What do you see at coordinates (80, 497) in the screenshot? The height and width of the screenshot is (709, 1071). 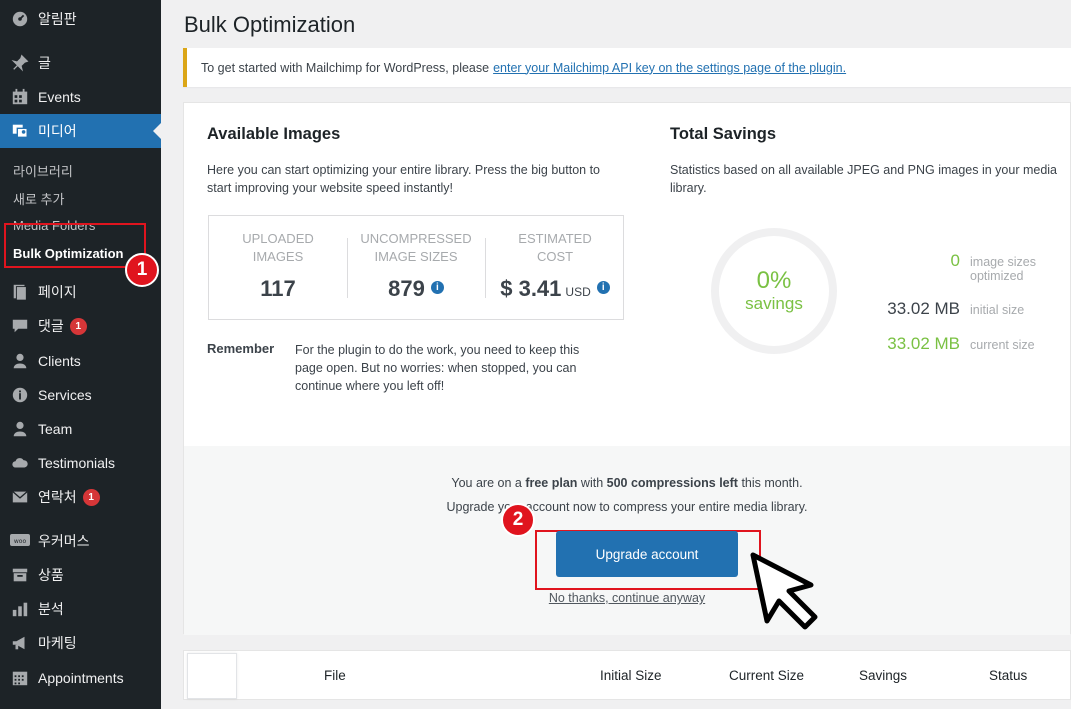 I see `menu-contact: 연락처 1` at bounding box center [80, 497].